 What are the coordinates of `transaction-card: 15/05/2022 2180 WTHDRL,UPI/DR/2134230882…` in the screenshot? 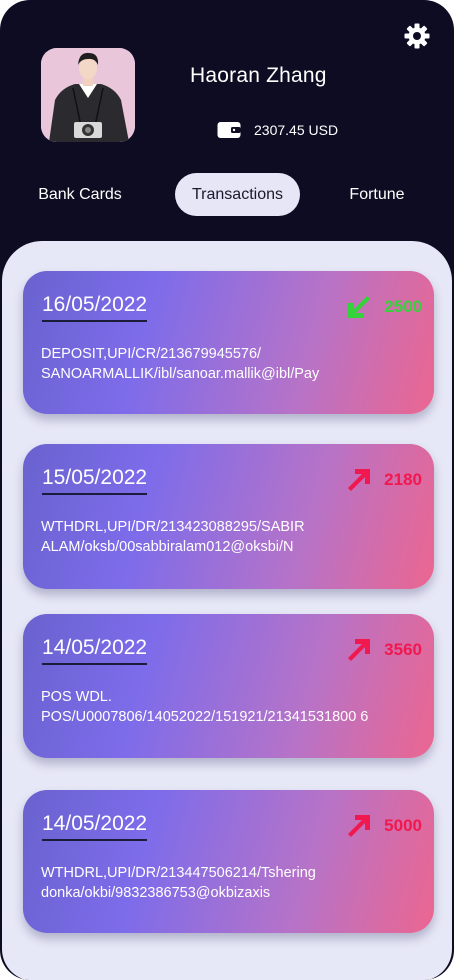 It's located at (228, 516).